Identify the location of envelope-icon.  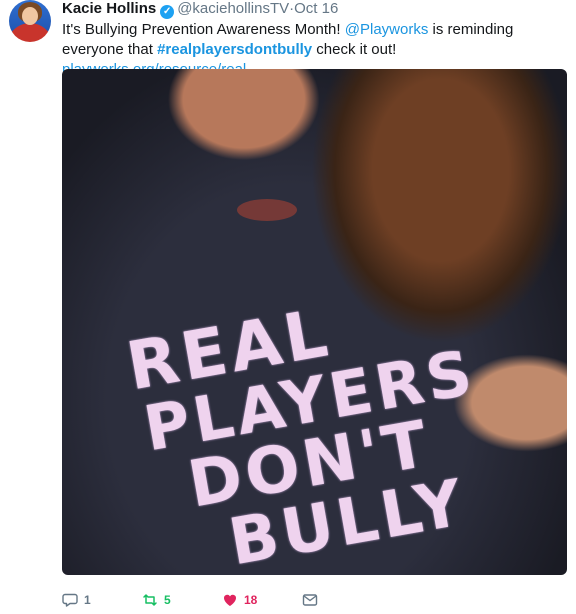
(310, 600).